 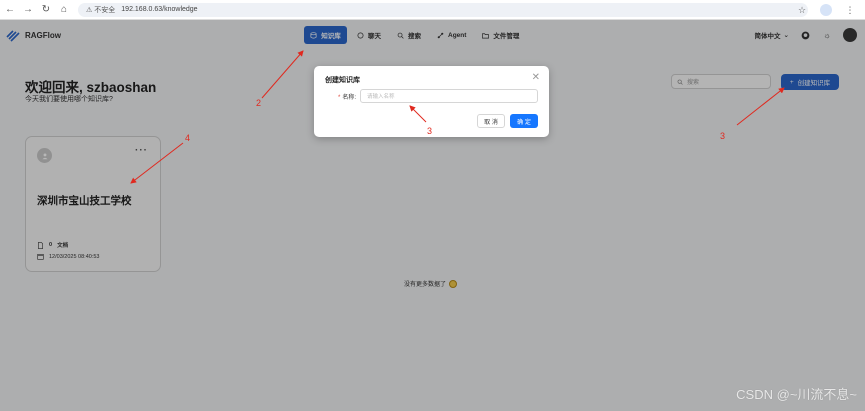 What do you see at coordinates (339, 98) in the screenshot?
I see `required-marker: *` at bounding box center [339, 98].